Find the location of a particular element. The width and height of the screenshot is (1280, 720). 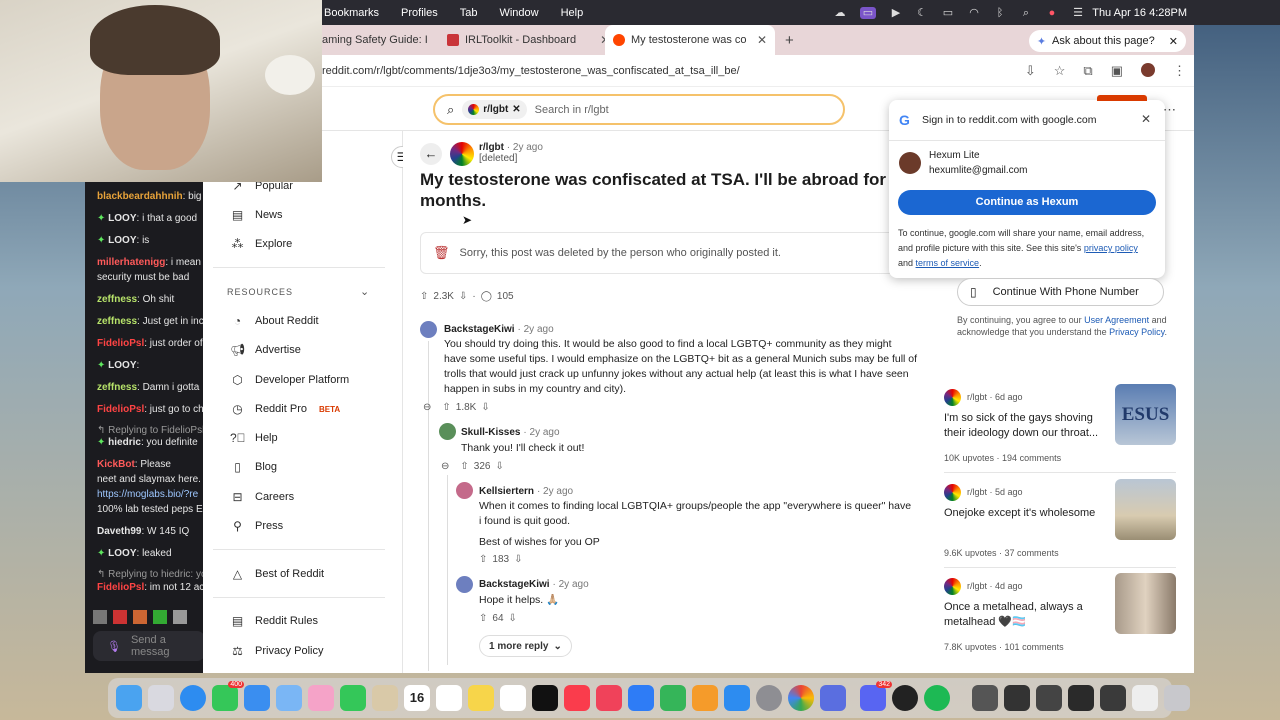

nav-help: ?⃝ Help is located at coordinates (254, 438).